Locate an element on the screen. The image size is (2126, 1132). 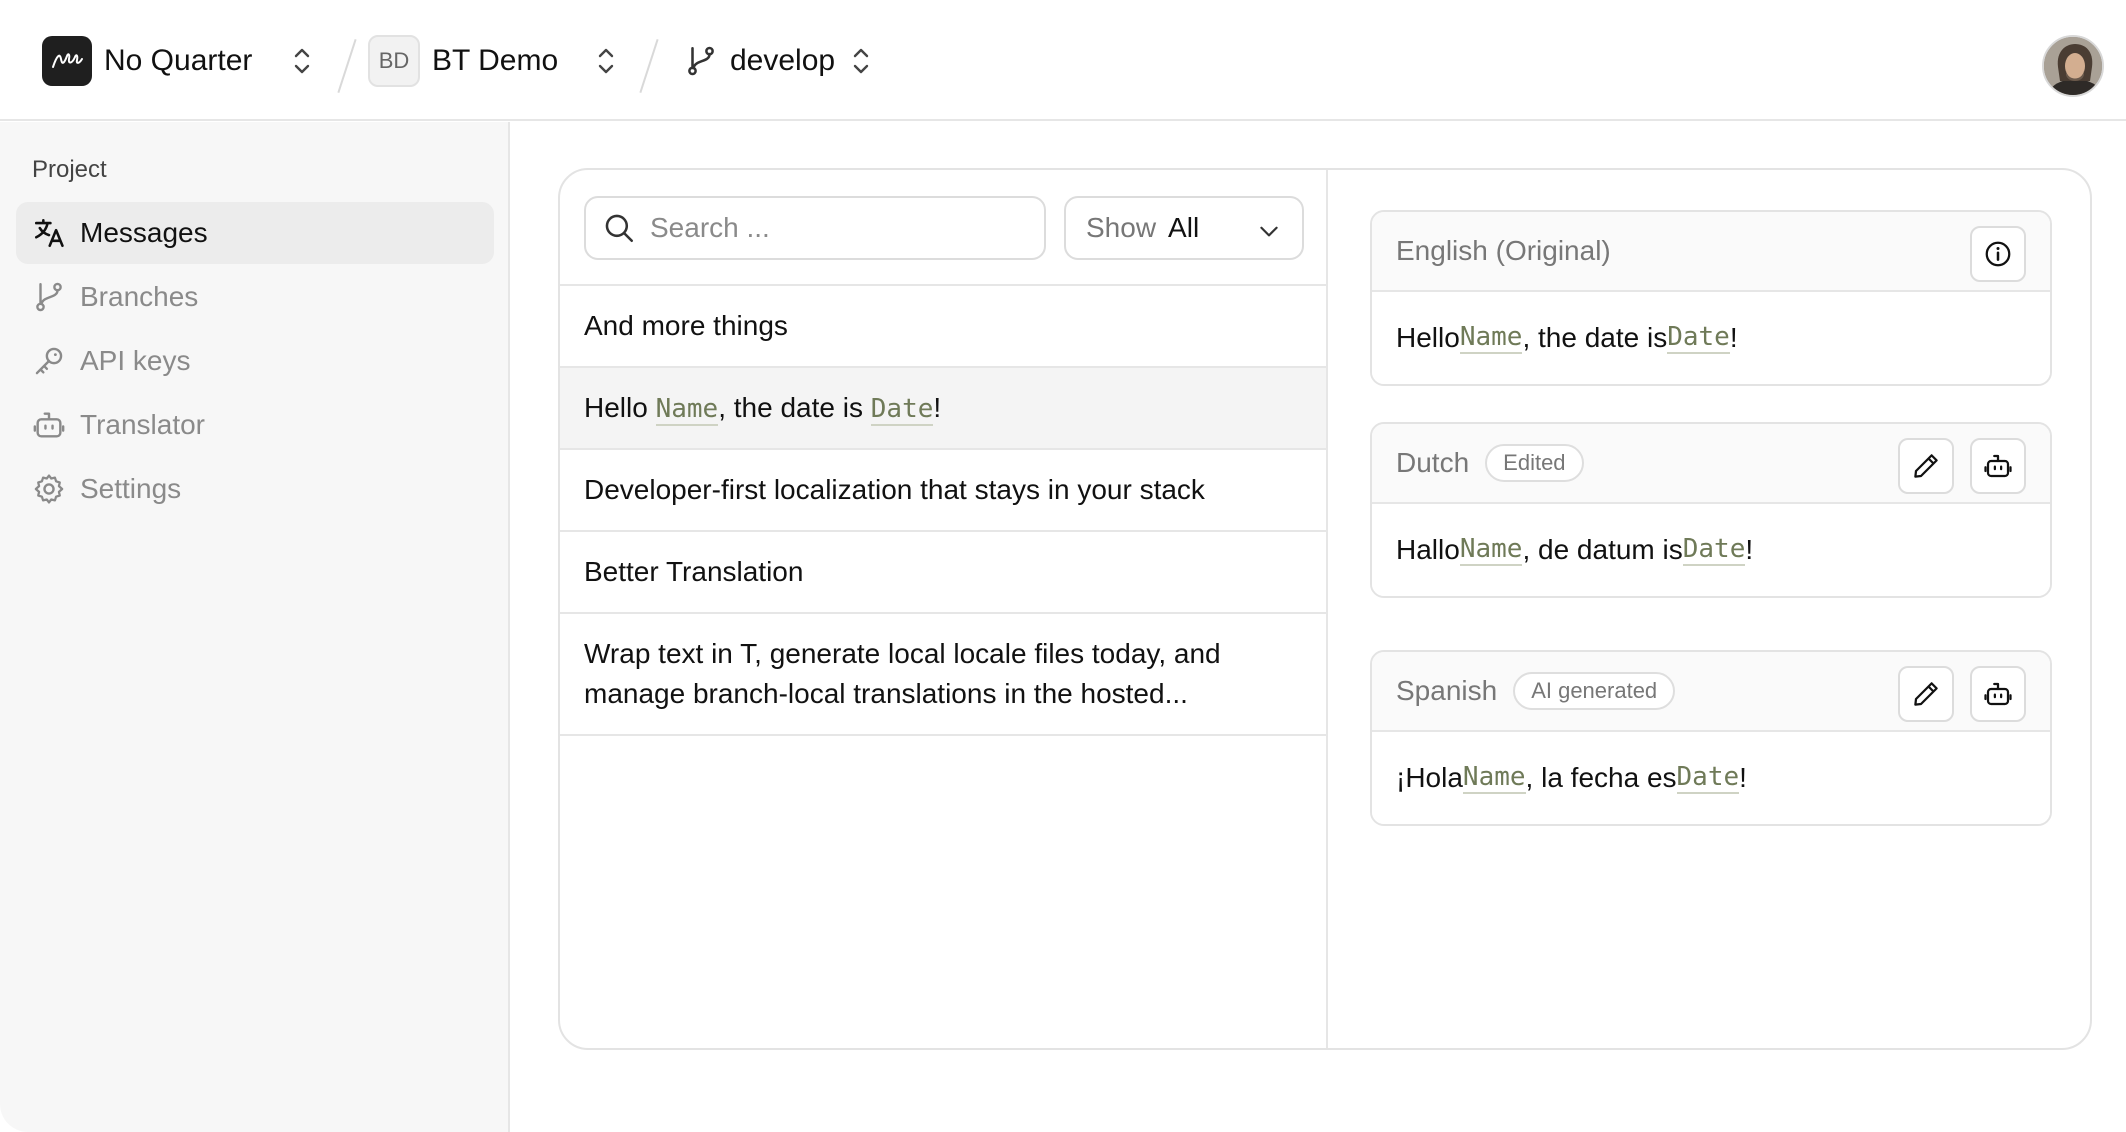
org-logo is located at coordinates (67, 60).